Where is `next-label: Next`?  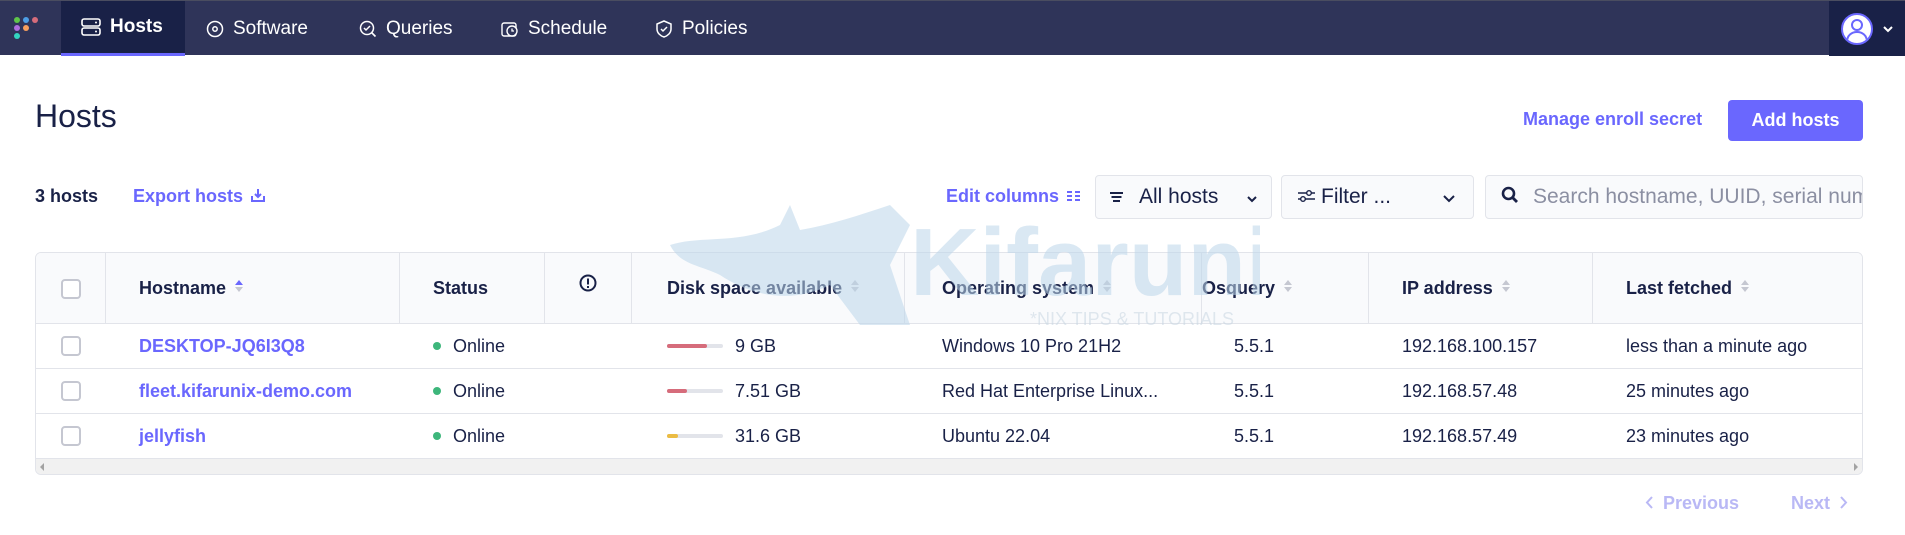 next-label: Next is located at coordinates (1811, 503).